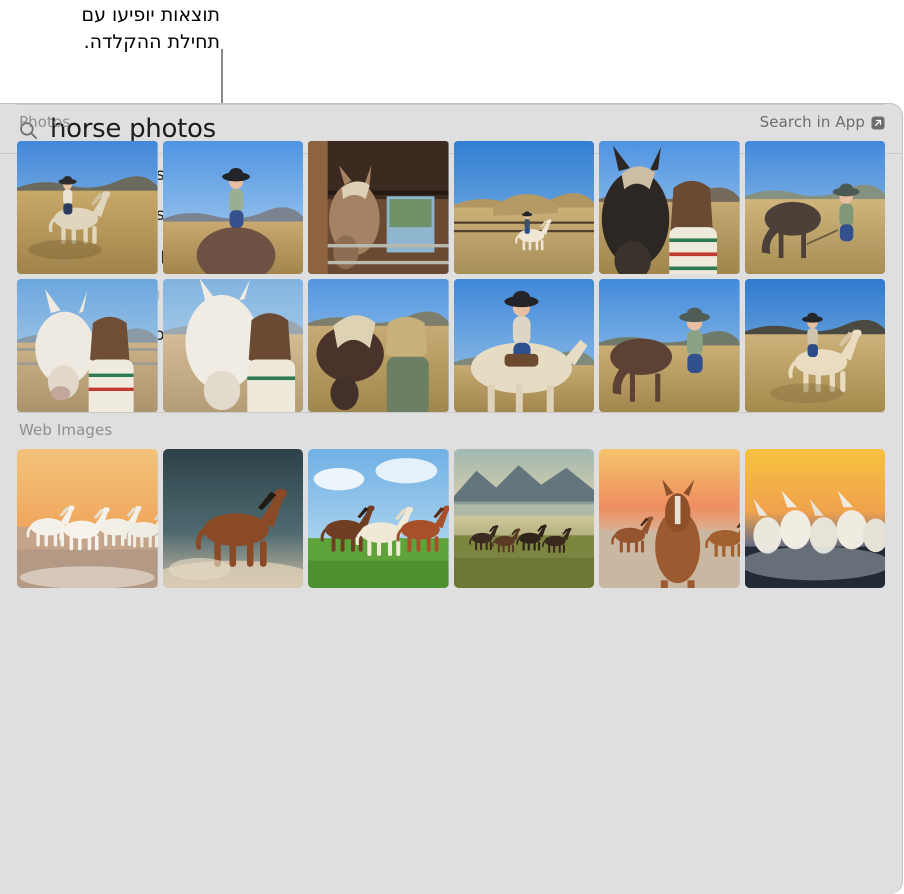 The height and width of the screenshot is (894, 904). I want to click on photos-section-header: Photos Search in App, so click(451, 122).